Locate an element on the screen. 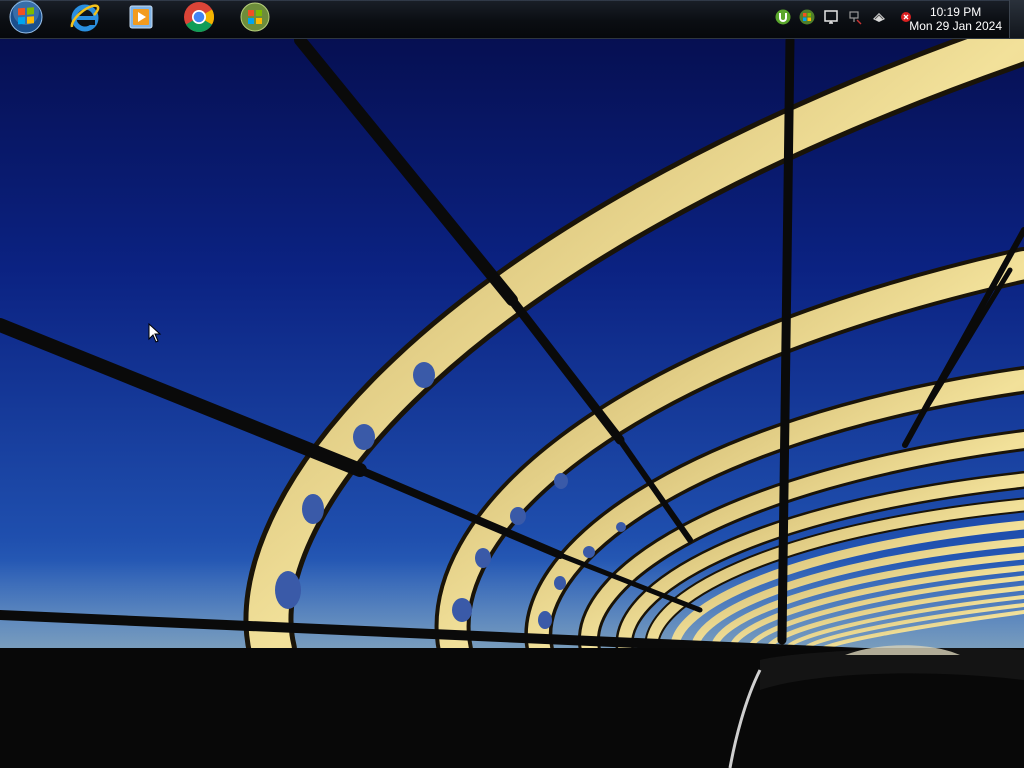 The image size is (1024, 768). volume-icon is located at coordinates (879, 19).